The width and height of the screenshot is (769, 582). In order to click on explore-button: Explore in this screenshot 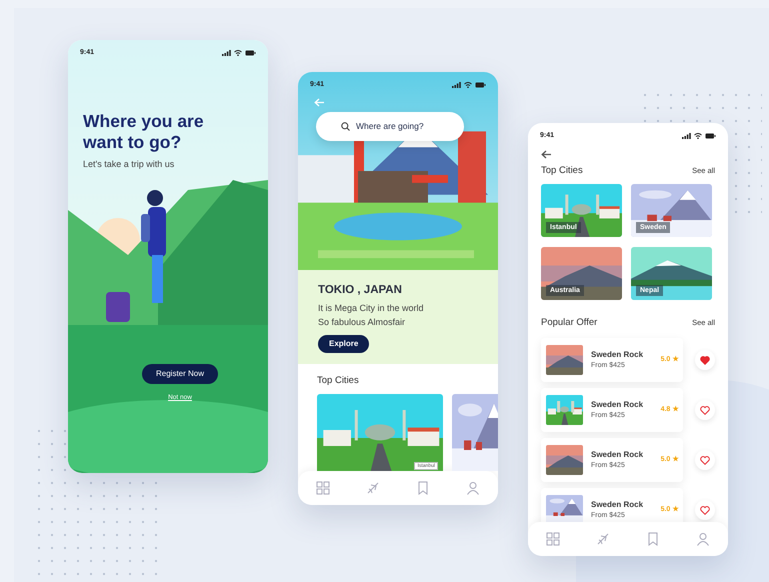, I will do `click(344, 344)`.